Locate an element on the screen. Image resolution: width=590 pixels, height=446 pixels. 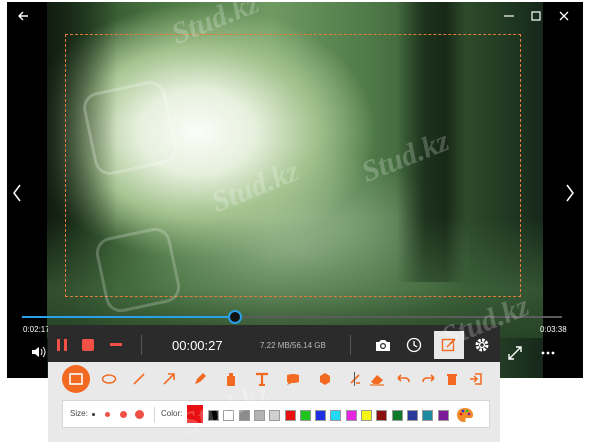
volume-icon is located at coordinates (39, 352).